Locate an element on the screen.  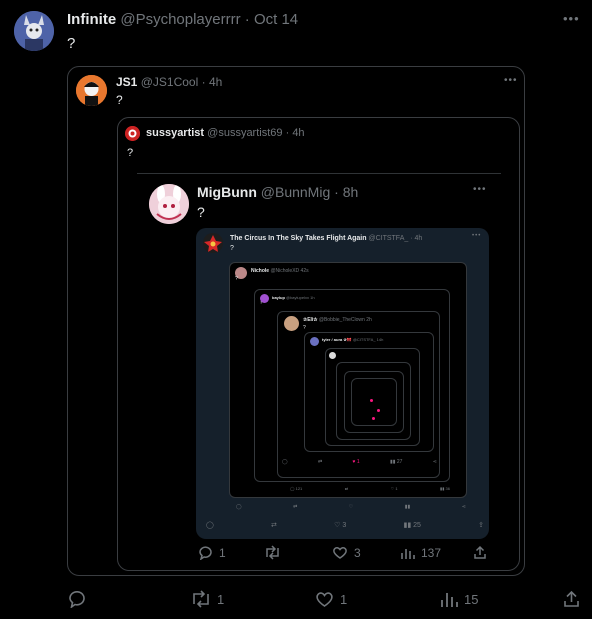
timestamp: 8h is located at coordinates (350, 192).